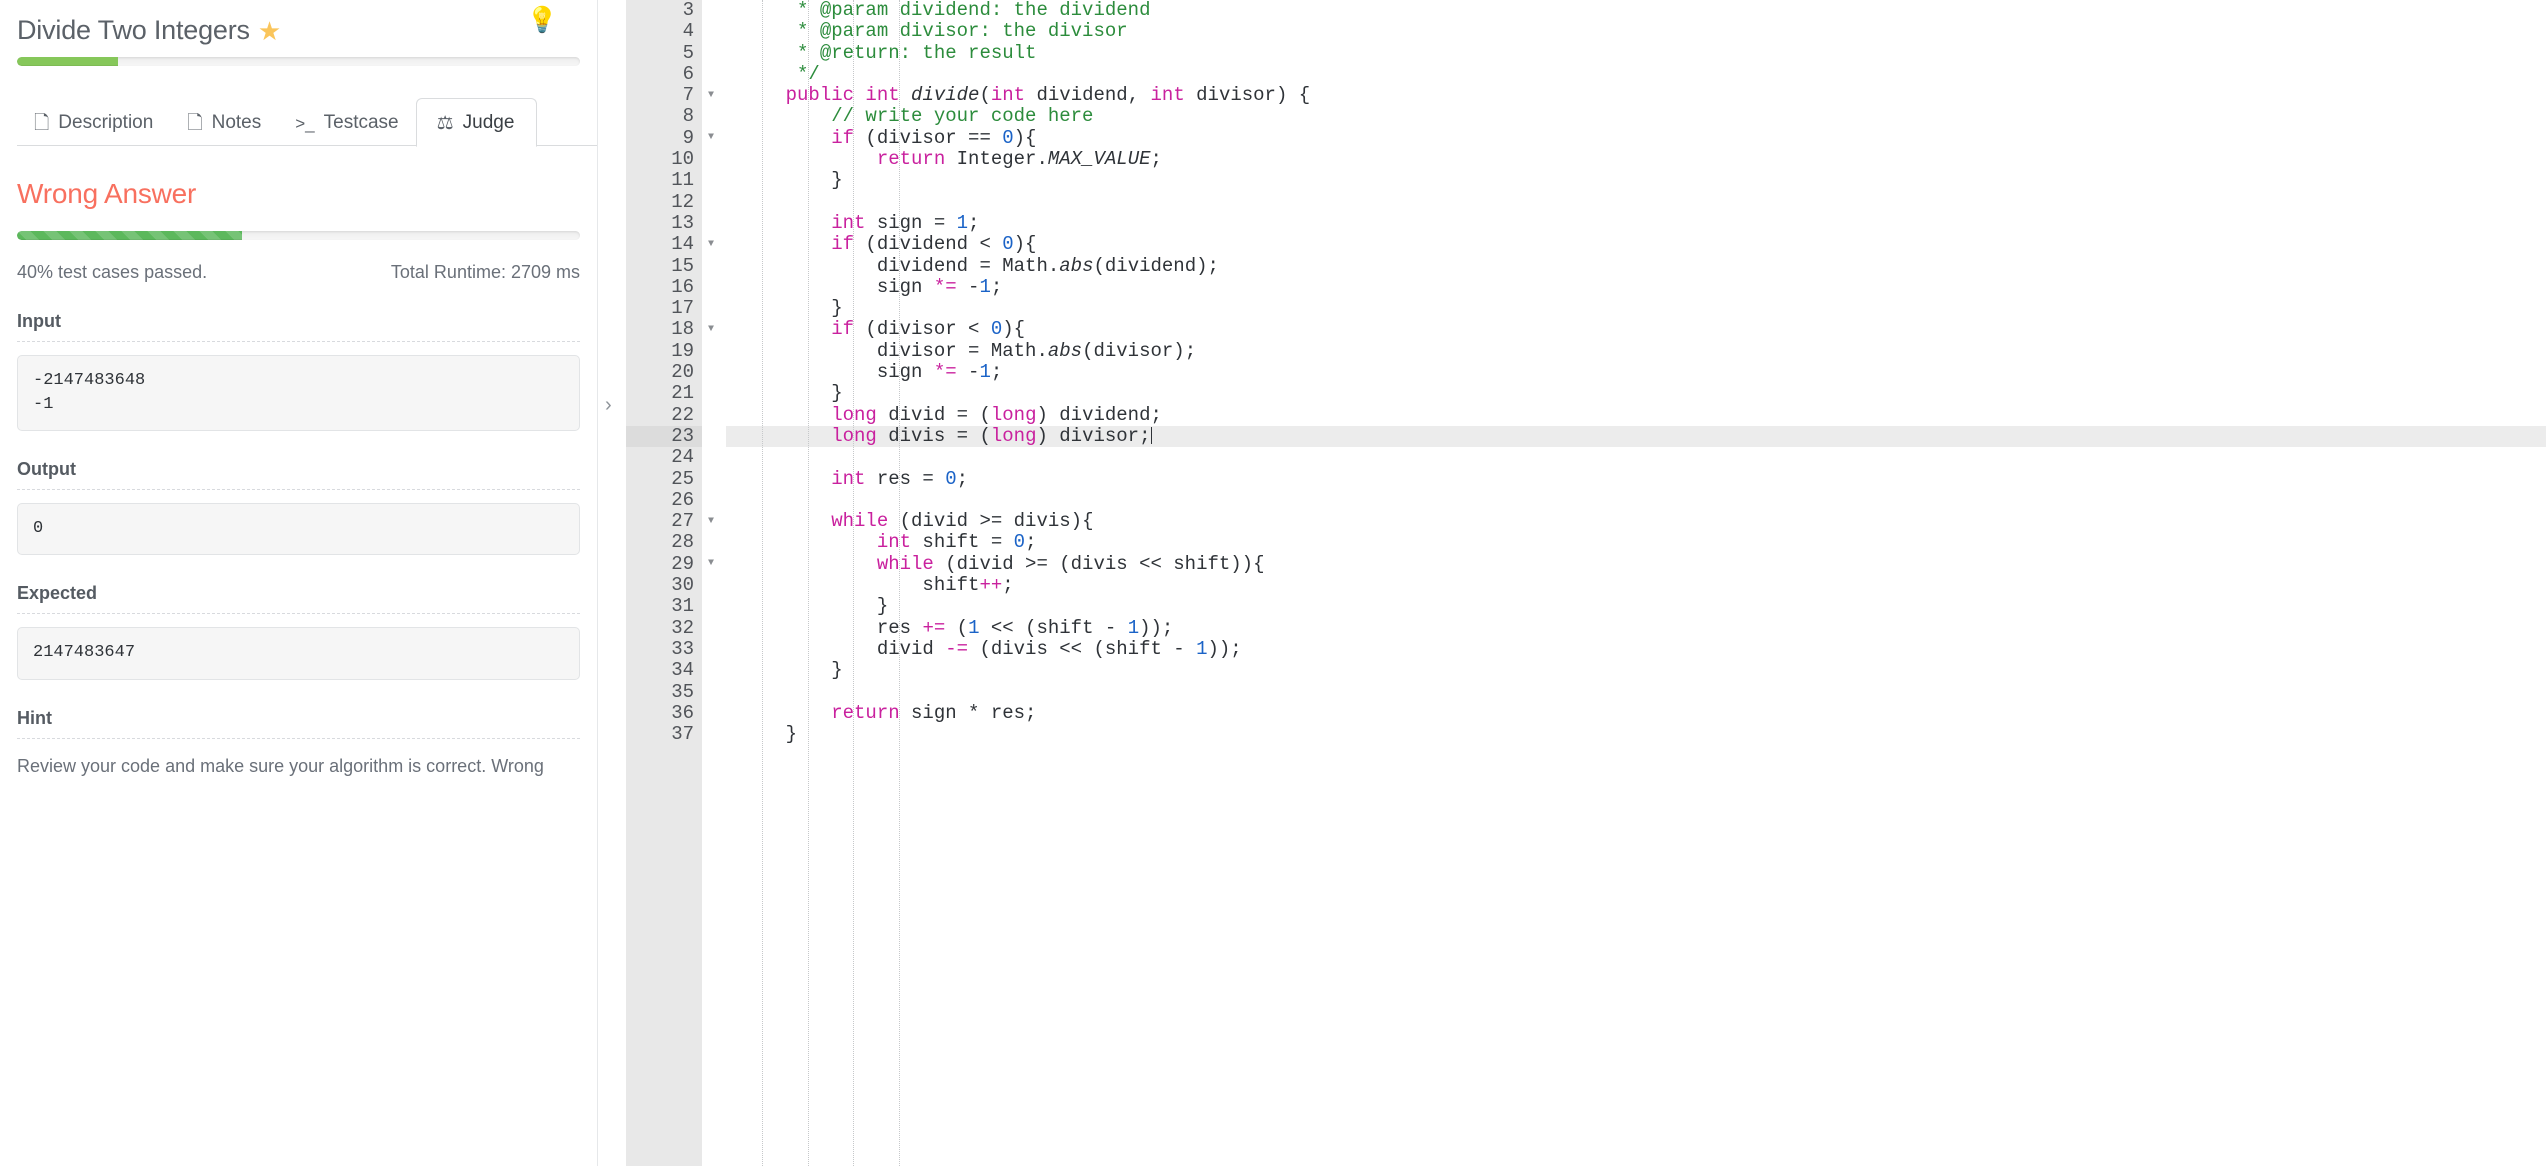  Describe the element at coordinates (42, 123) in the screenshot. I see `document-icon: 🗋` at that location.